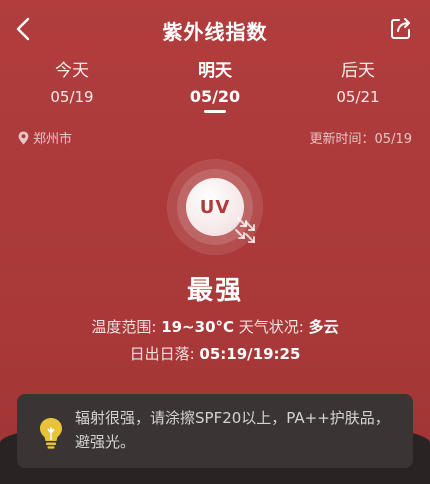 The height and width of the screenshot is (484, 430). I want to click on protection-tip-card: 辐射很强，请涂擦SPF20以上，PA++护肤品，避强光。, so click(215, 431).